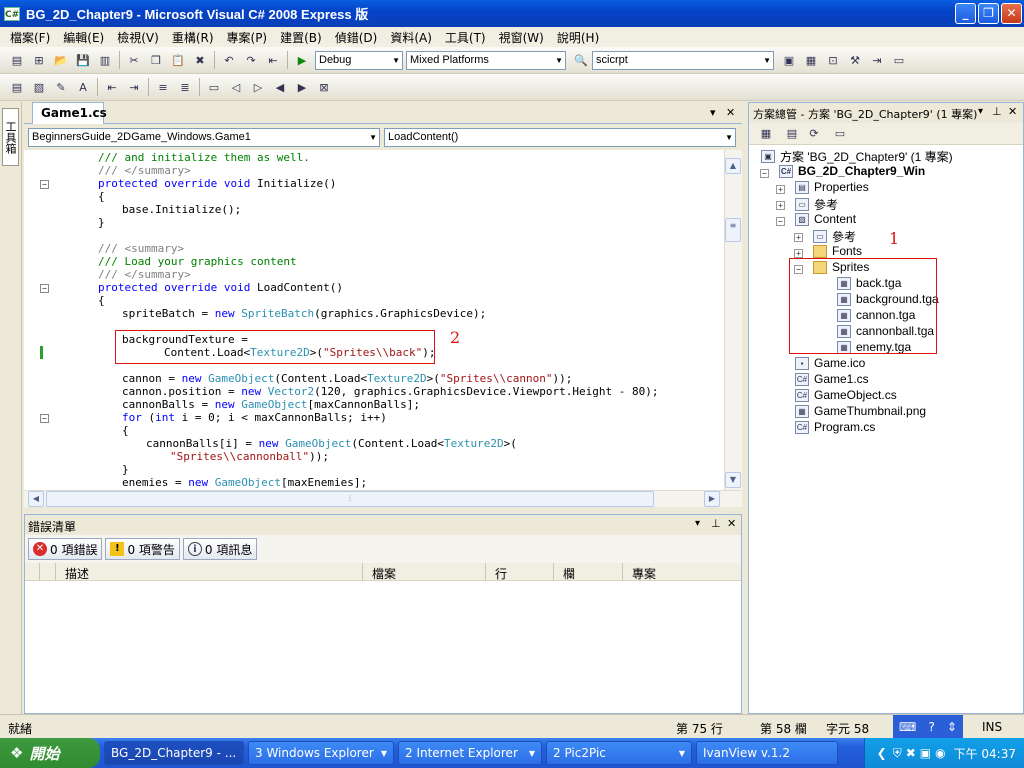 This screenshot has height=768, width=1024. I want to click on menu-help: 說明(H), so click(578, 37).